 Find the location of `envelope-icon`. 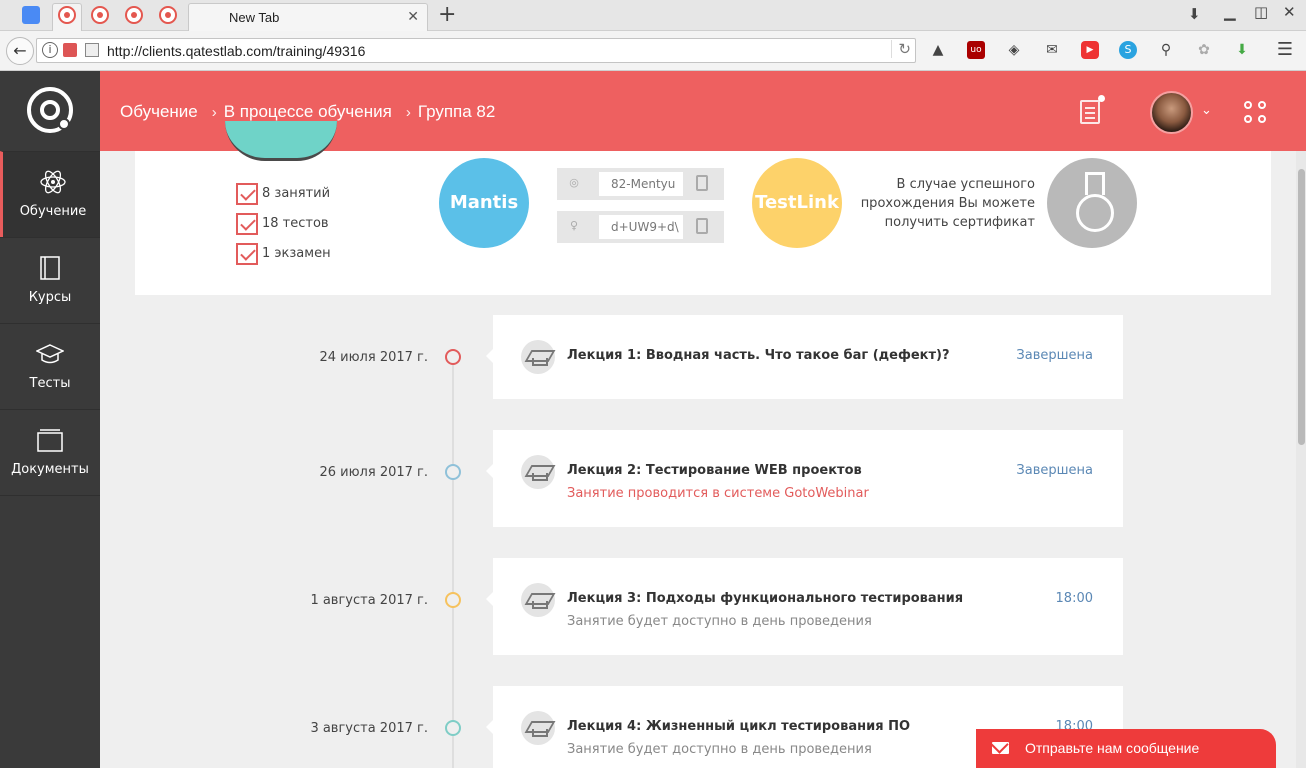

envelope-icon is located at coordinates (1000, 748).